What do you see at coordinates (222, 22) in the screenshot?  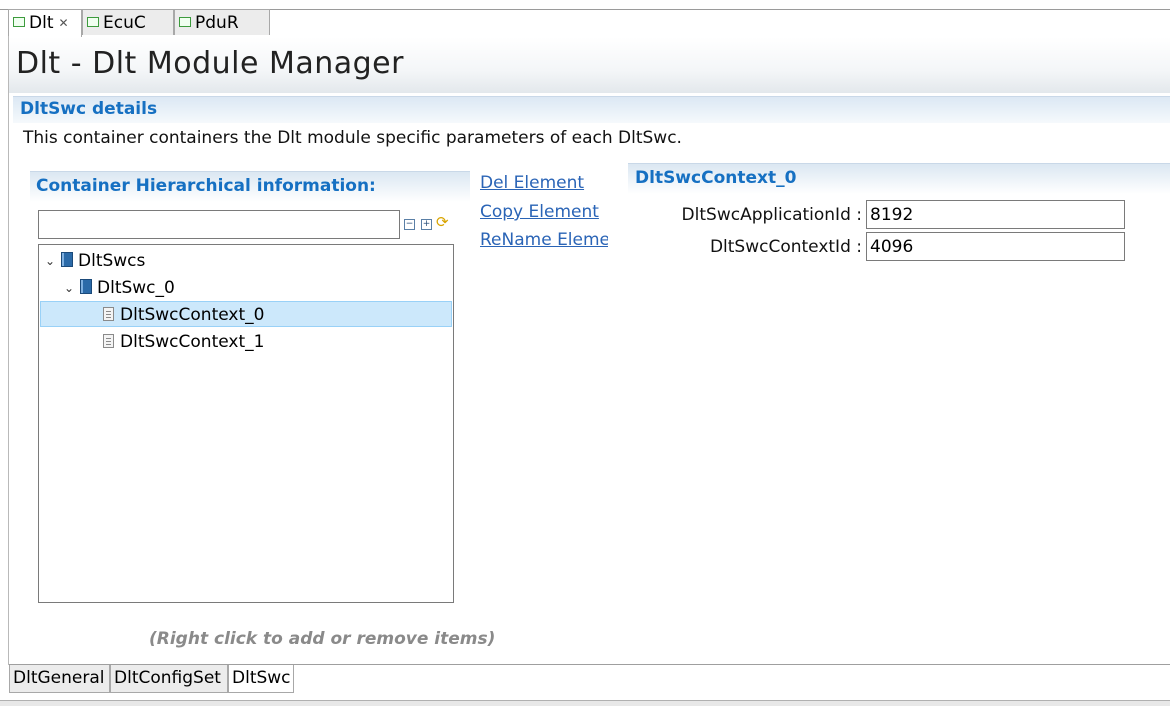 I see `editor-tab-pdur: PduR` at bounding box center [222, 22].